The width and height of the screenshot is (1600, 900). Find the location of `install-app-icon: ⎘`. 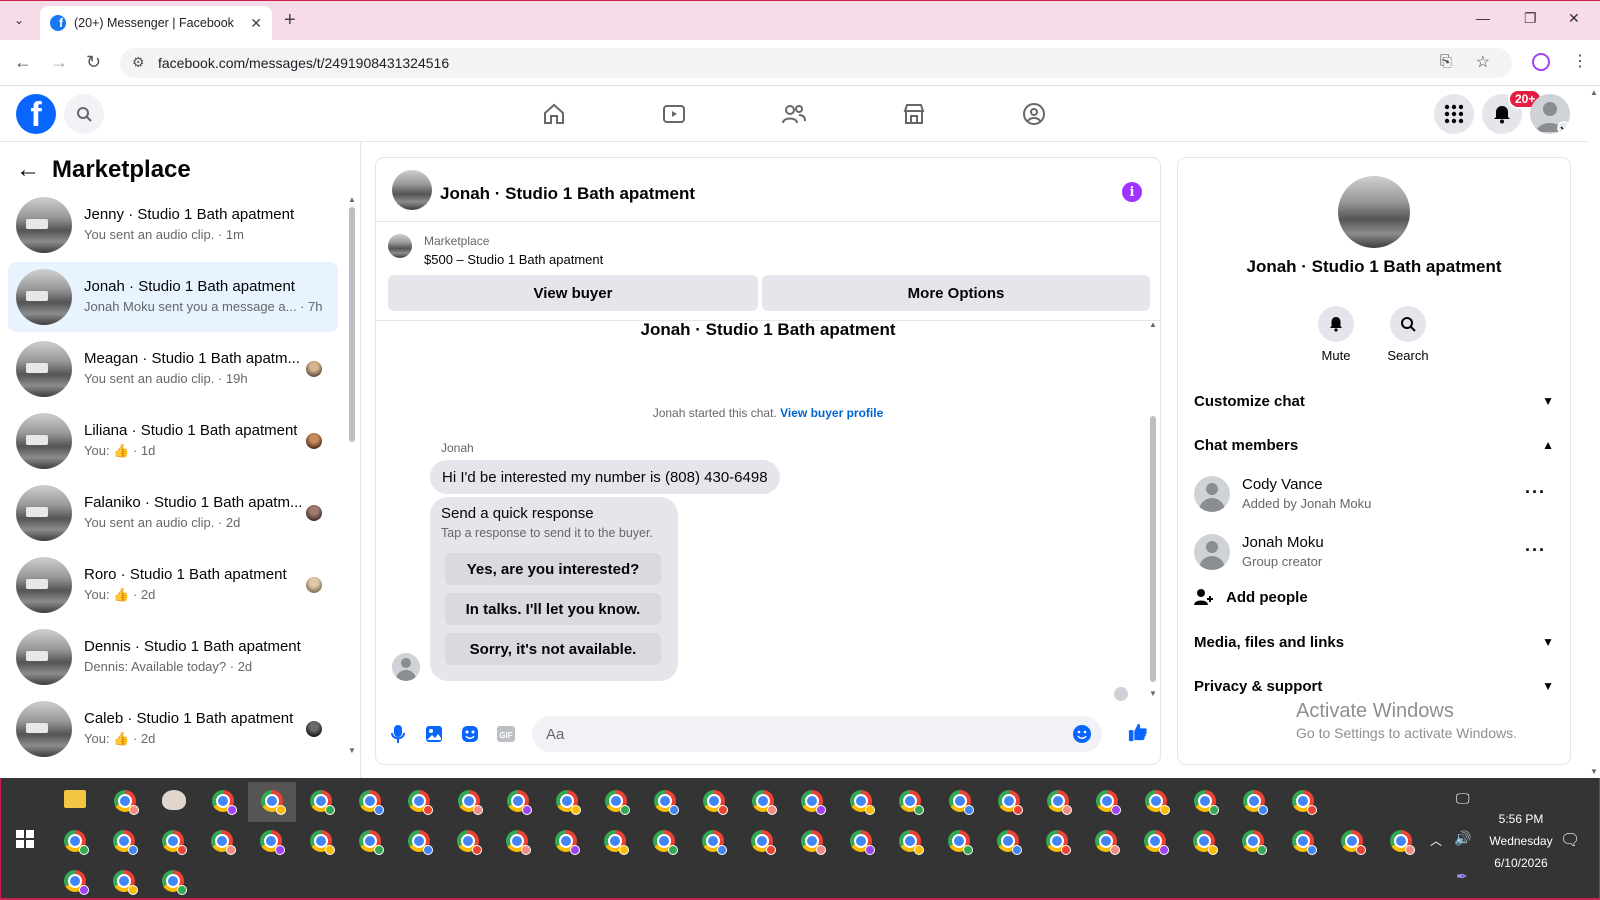

install-app-icon: ⎘ is located at coordinates (1446, 61).